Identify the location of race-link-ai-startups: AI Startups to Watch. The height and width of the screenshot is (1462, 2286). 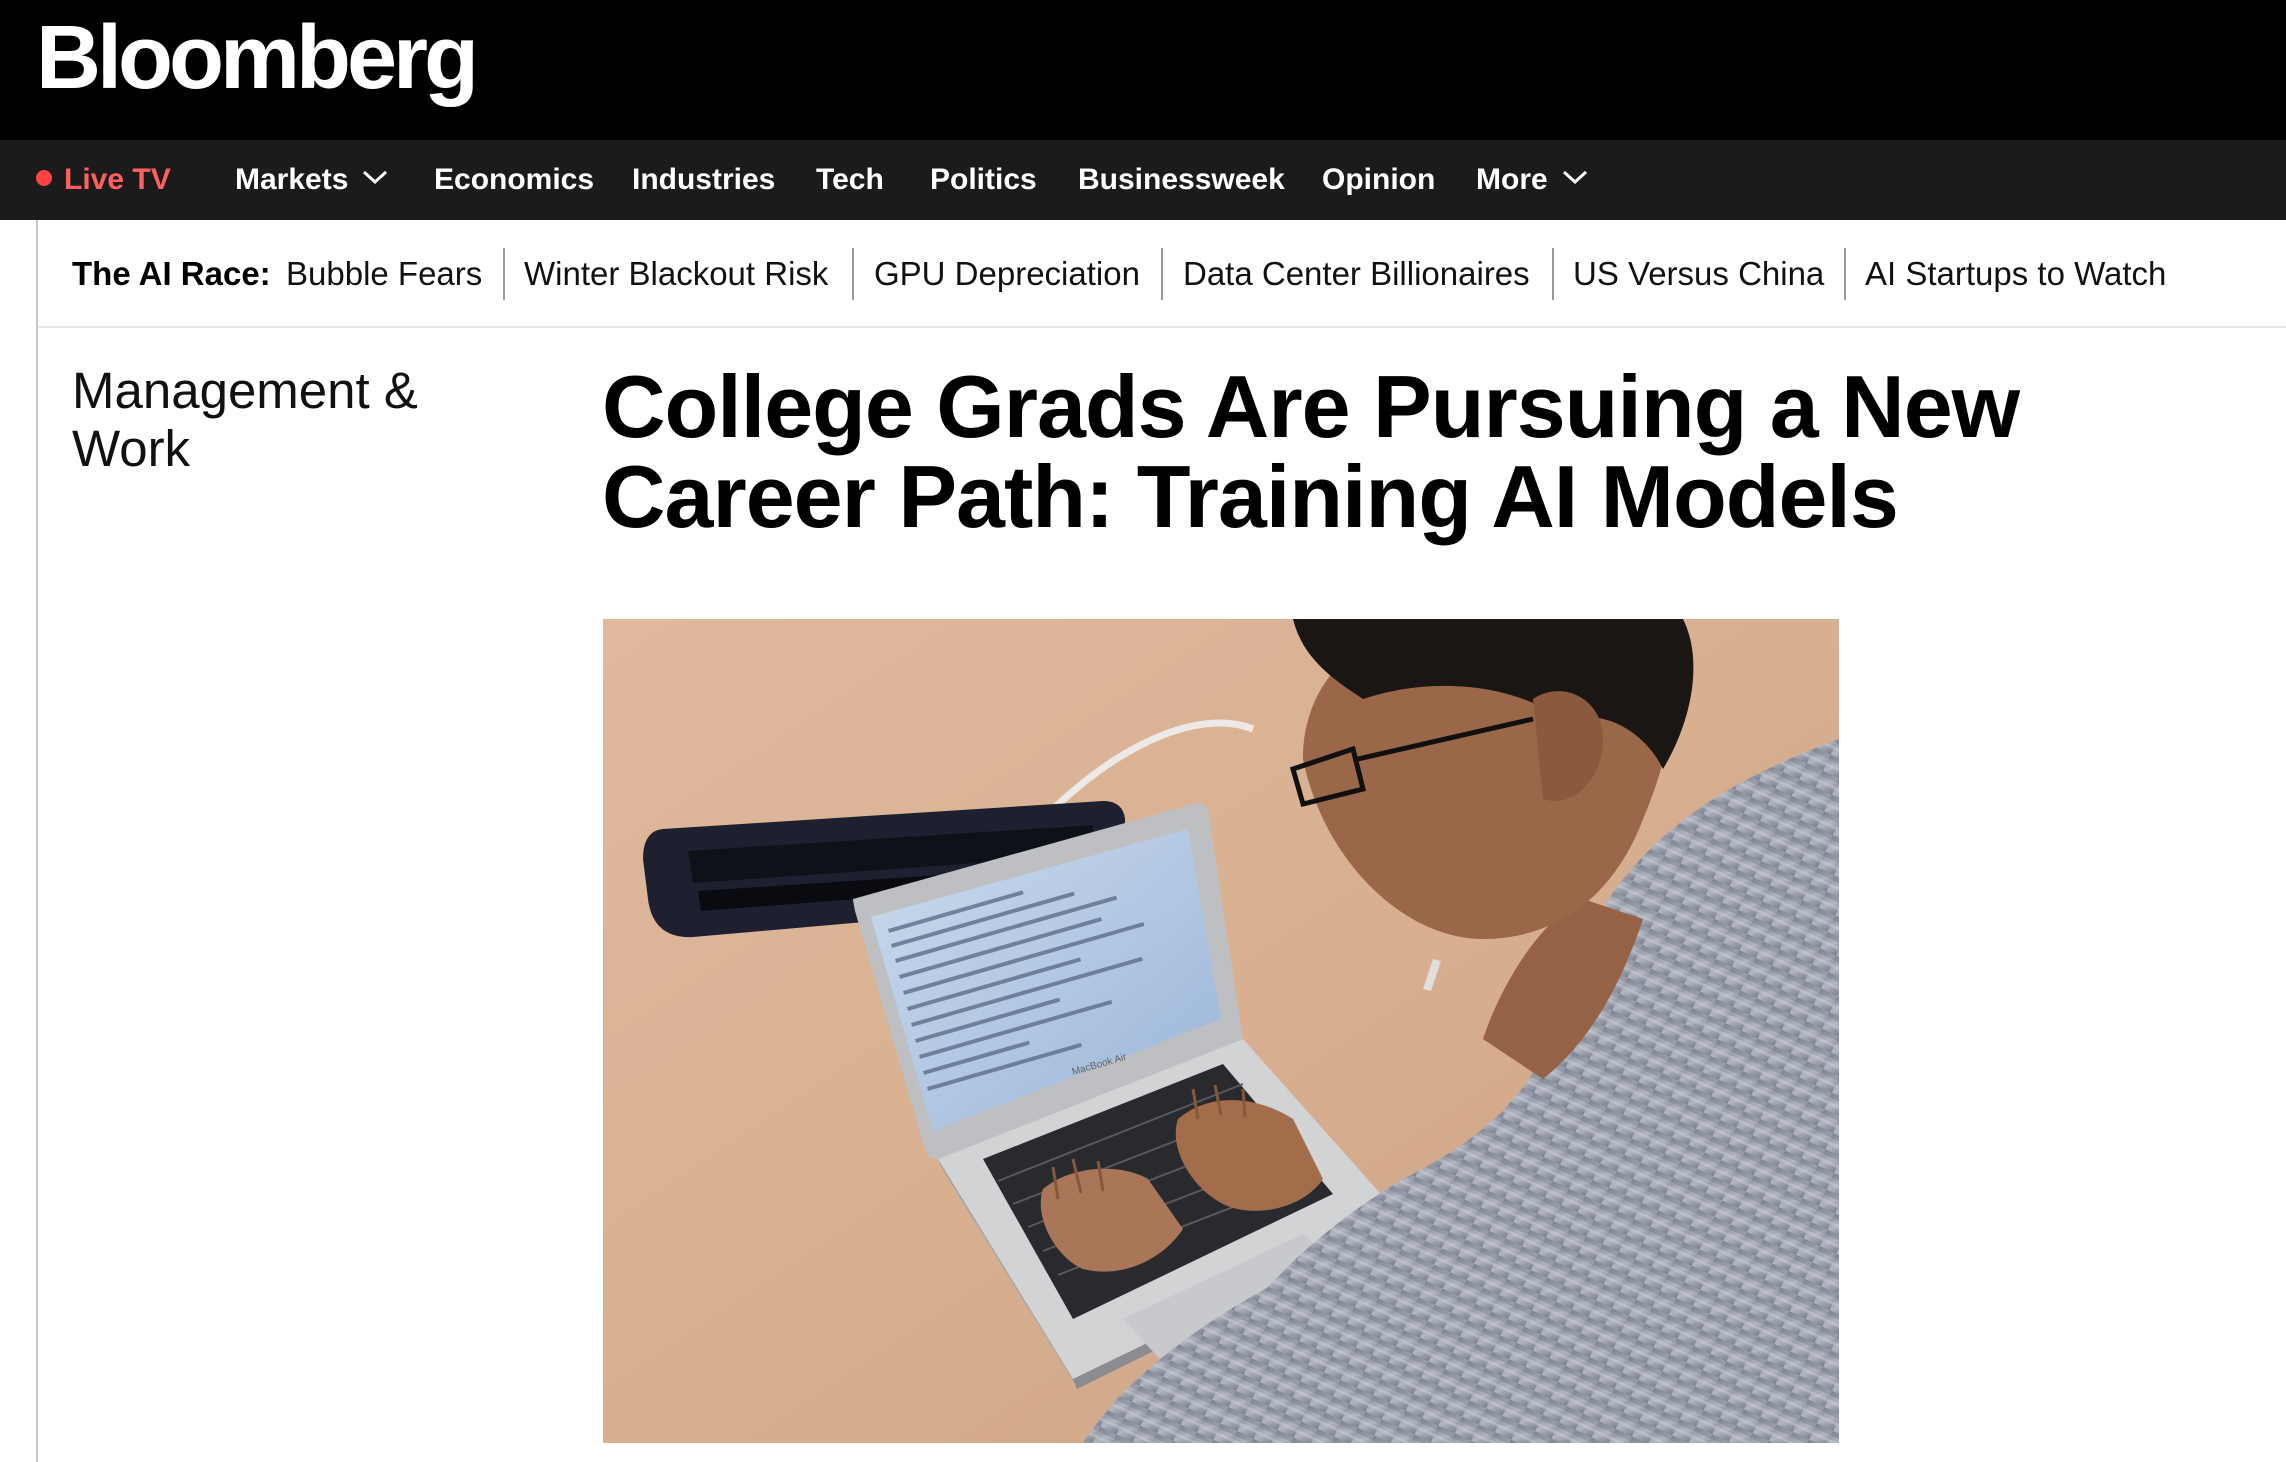
(2015, 274).